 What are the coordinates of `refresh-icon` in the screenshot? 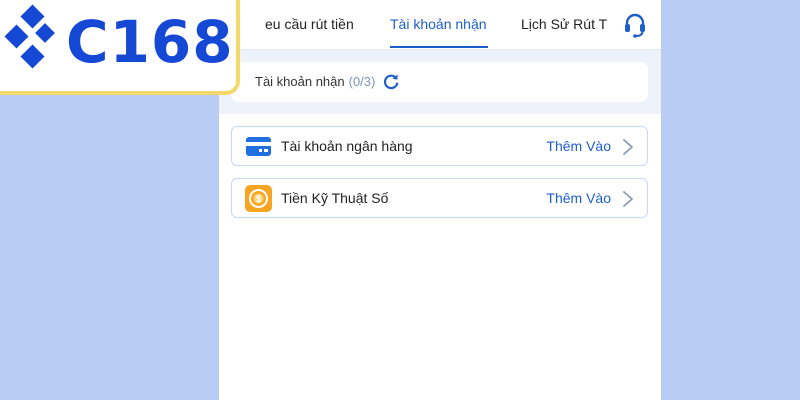 It's located at (391, 82).